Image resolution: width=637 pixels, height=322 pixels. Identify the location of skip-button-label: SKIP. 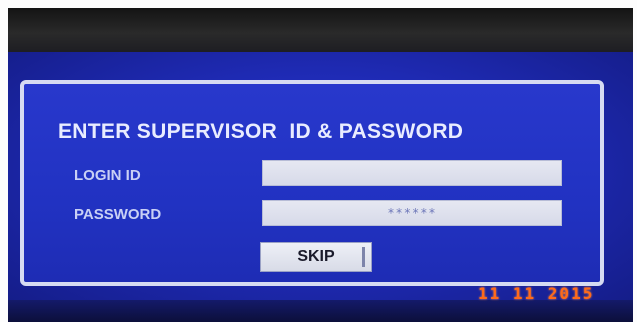
(316, 256).